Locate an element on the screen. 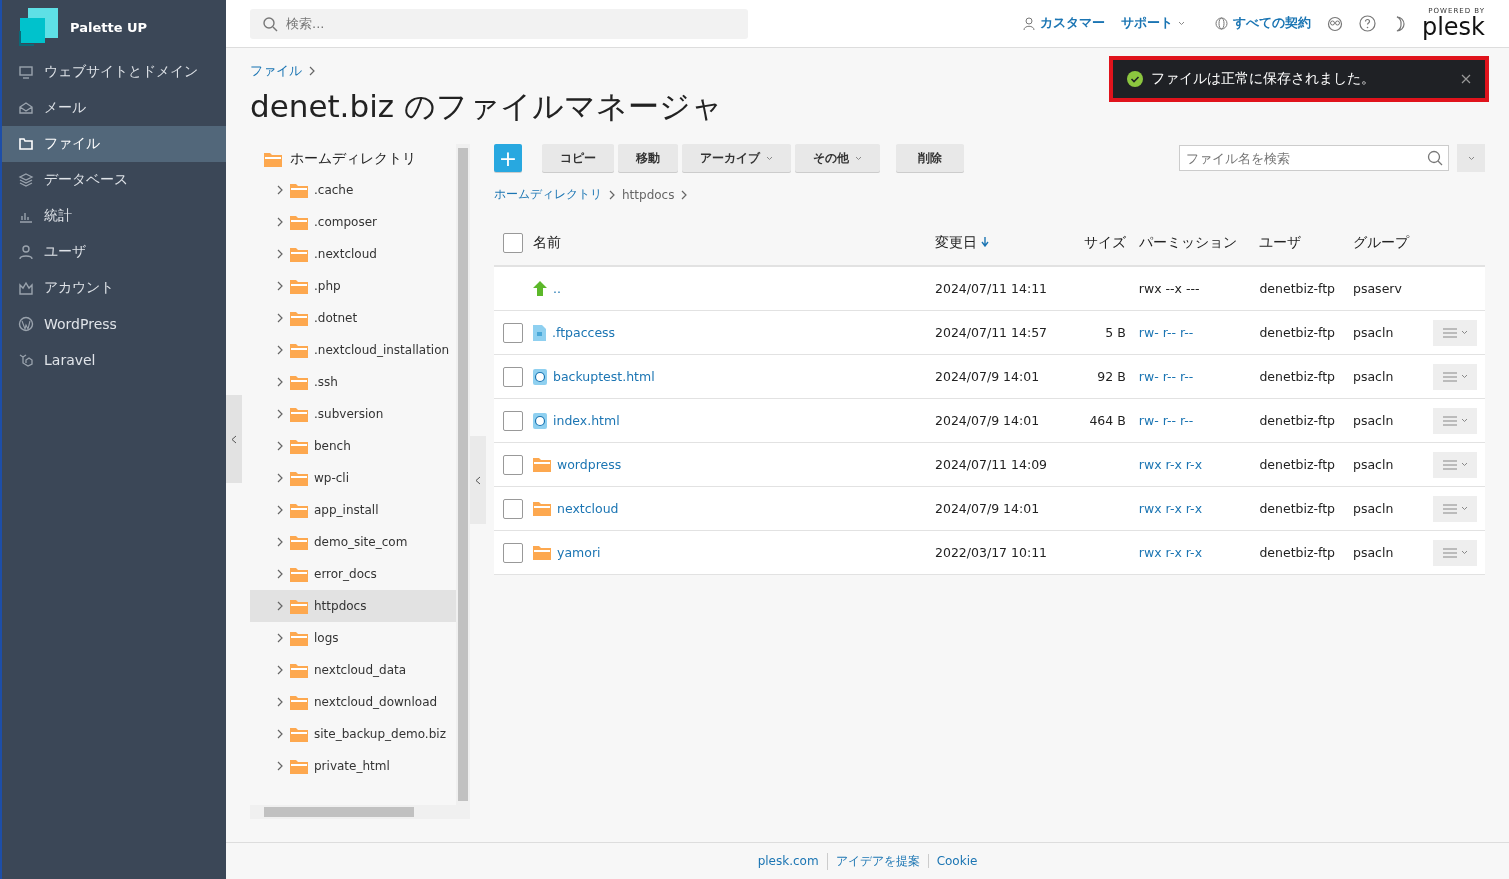 This screenshot has height=879, width=1509. nav-item: 統計 is located at coordinates (114, 216).